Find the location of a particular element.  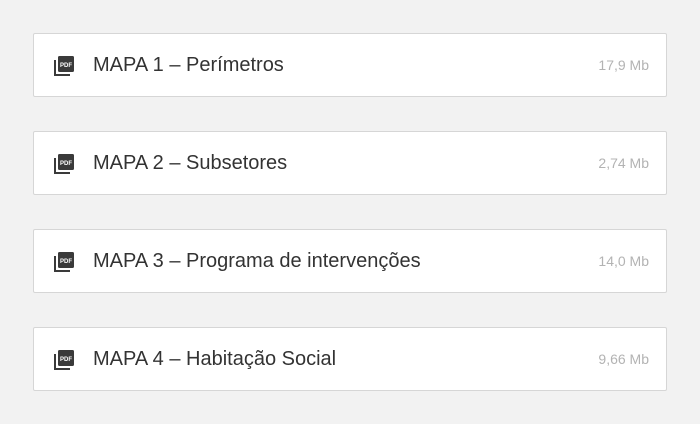

file-size: 9,66 Mb is located at coordinates (623, 359).